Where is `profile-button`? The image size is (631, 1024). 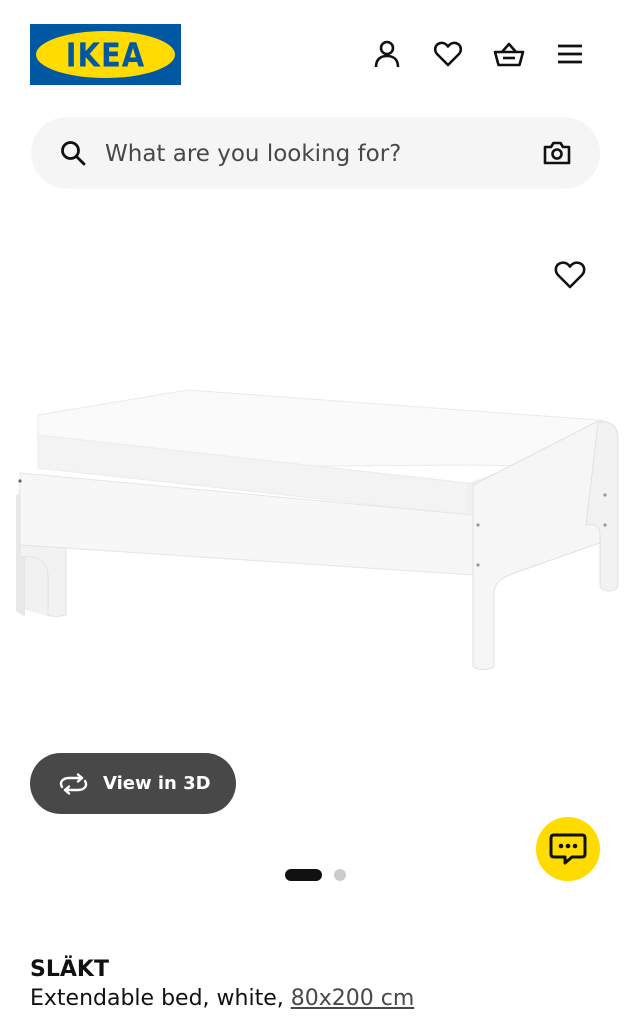 profile-button is located at coordinates (387, 54).